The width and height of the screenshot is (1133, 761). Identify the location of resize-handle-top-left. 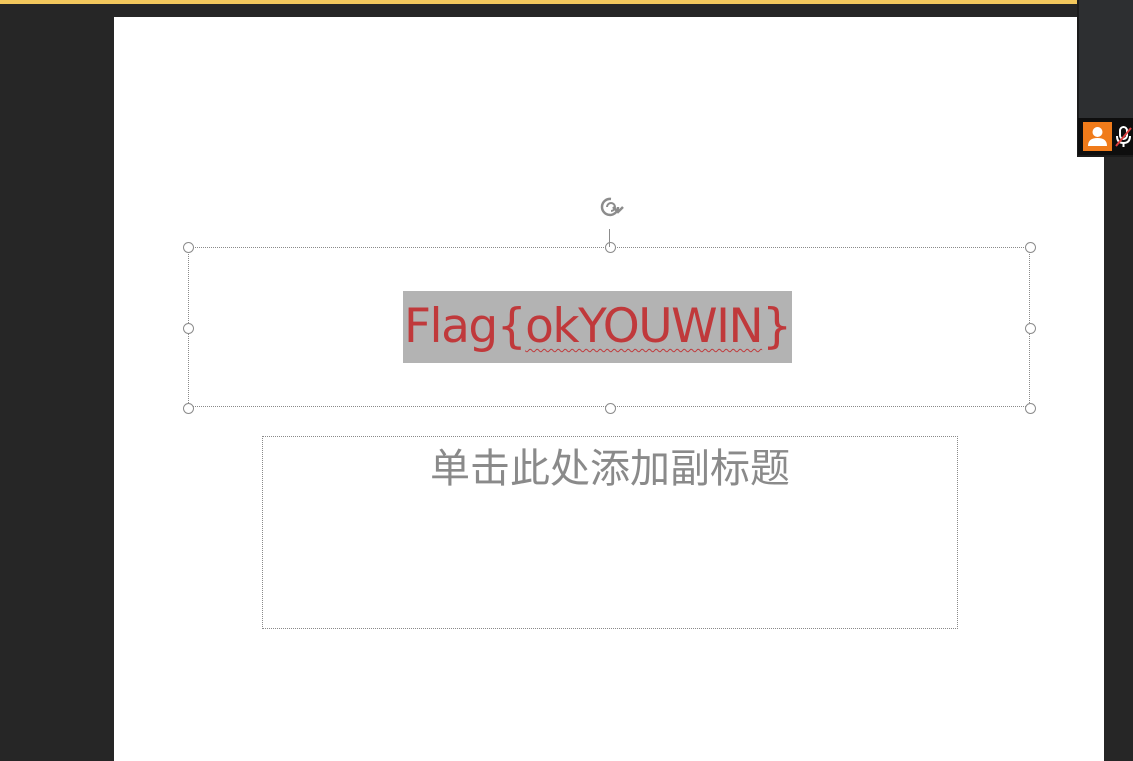
(188, 247).